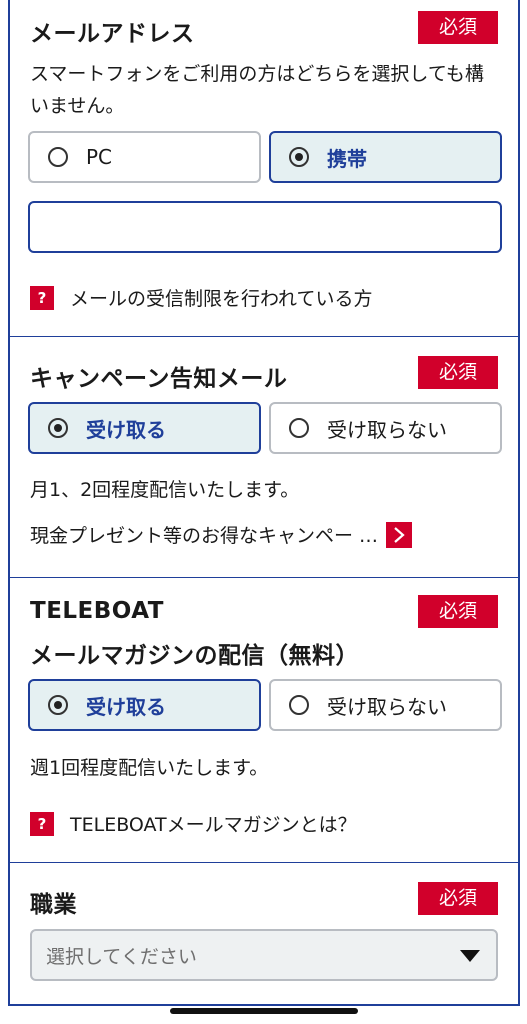 The image size is (527, 1024). I want to click on campaign-option-receive: 受け取る, so click(144, 428).